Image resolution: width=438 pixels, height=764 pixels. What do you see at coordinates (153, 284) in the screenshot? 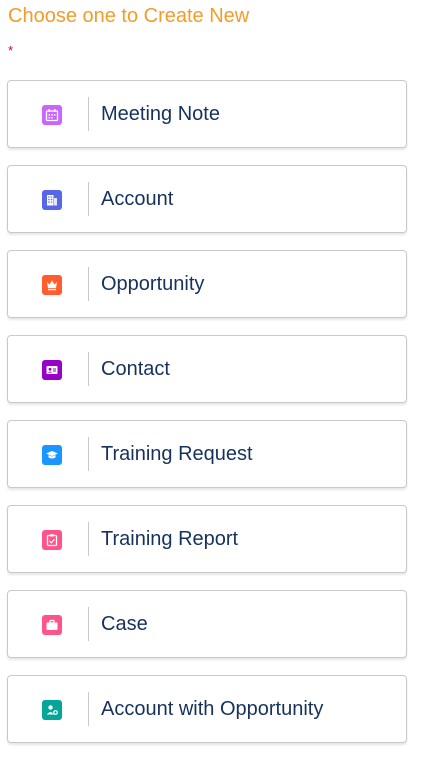
I see `option-label: Opportunity` at bounding box center [153, 284].